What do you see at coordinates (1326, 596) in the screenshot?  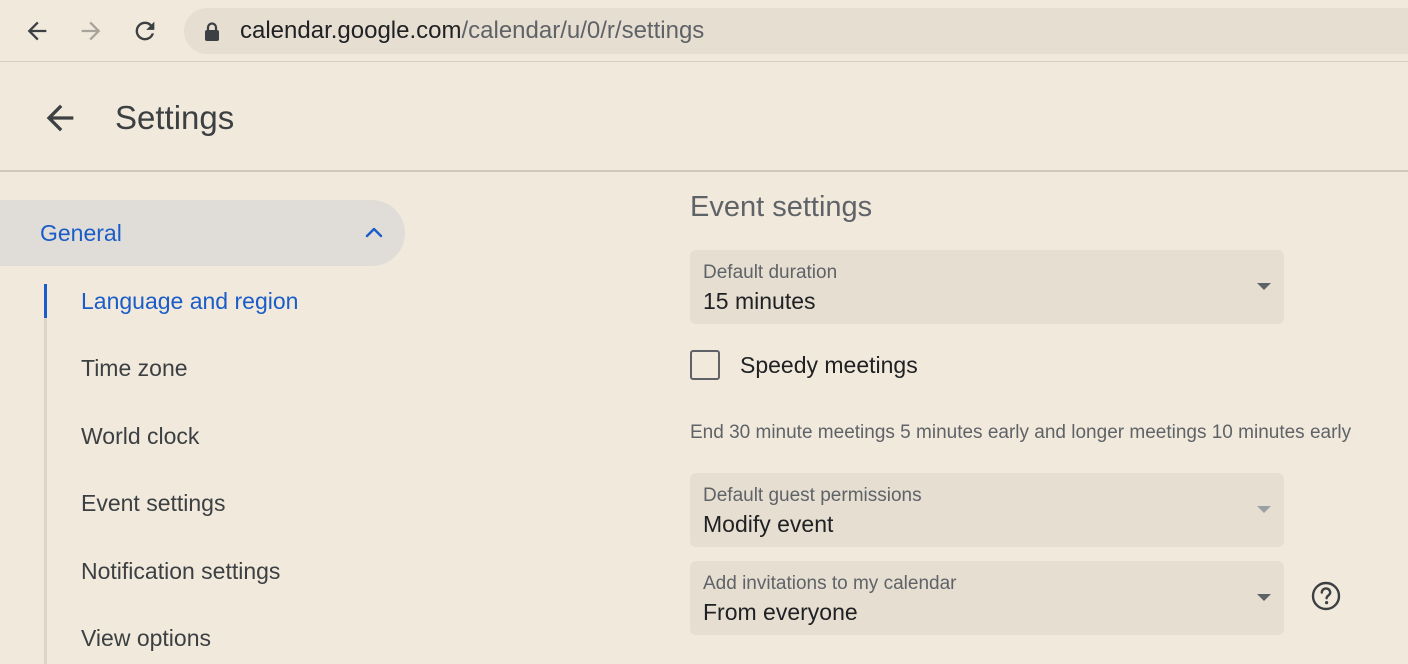 I see `help-circle-icon` at bounding box center [1326, 596].